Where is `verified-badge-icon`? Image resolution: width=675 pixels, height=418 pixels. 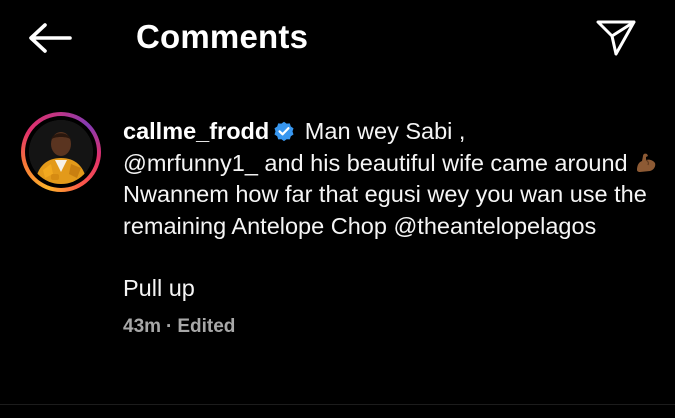
verified-badge-icon is located at coordinates (284, 131).